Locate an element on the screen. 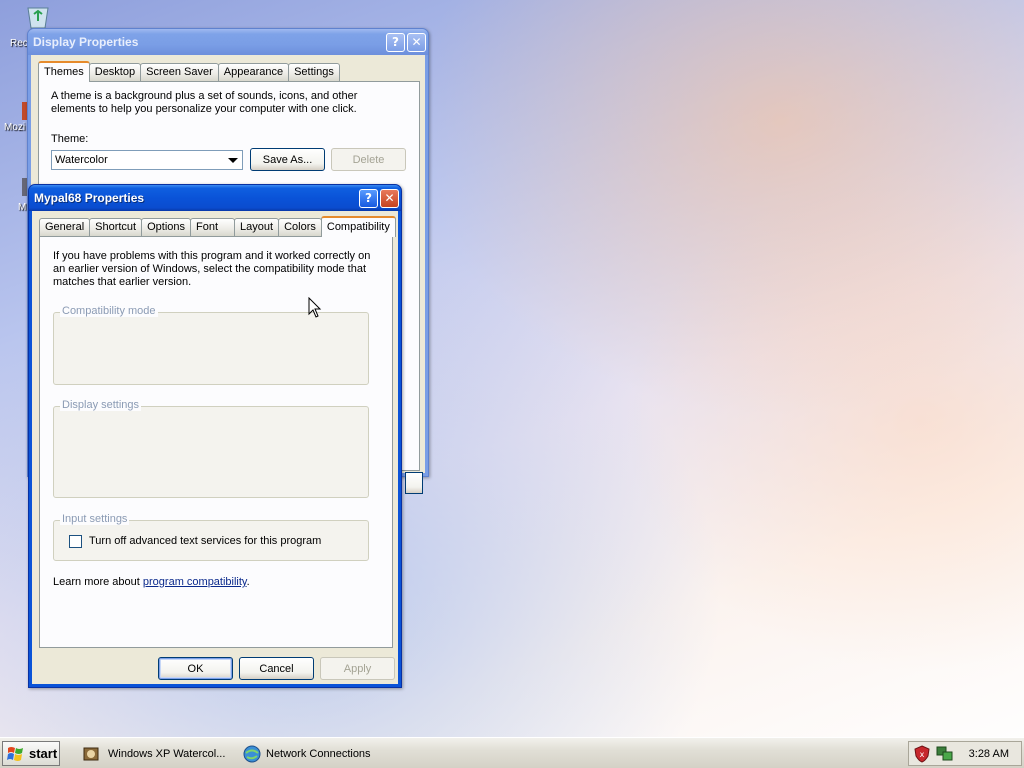 This screenshot has height=768, width=1024. group-title: Compatibility mode is located at coordinates (109, 311).